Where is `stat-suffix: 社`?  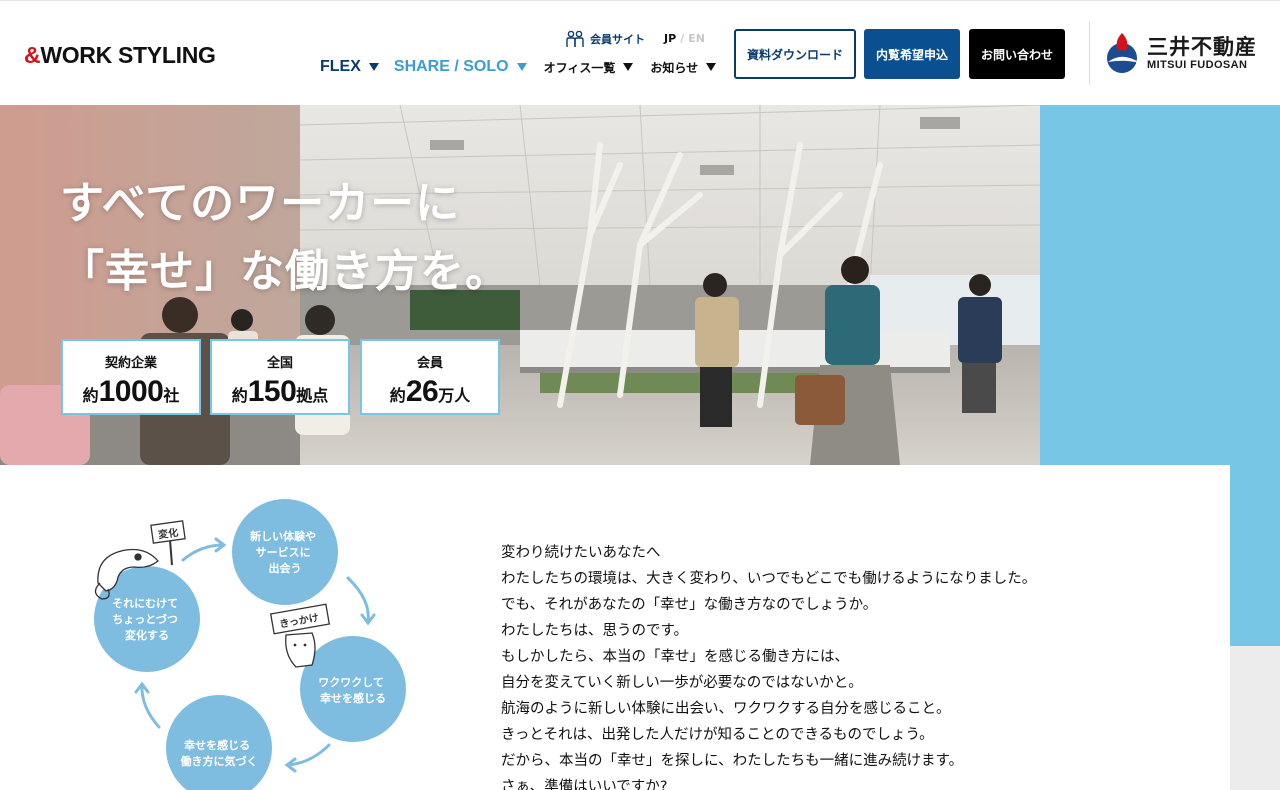 stat-suffix: 社 is located at coordinates (171, 395).